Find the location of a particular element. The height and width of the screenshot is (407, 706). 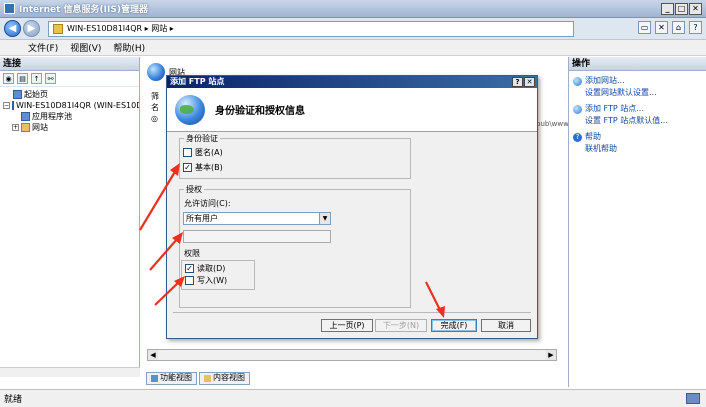

dialog-title-bar: 添加 FTP 站点 ? ✕ is located at coordinates (352, 82).